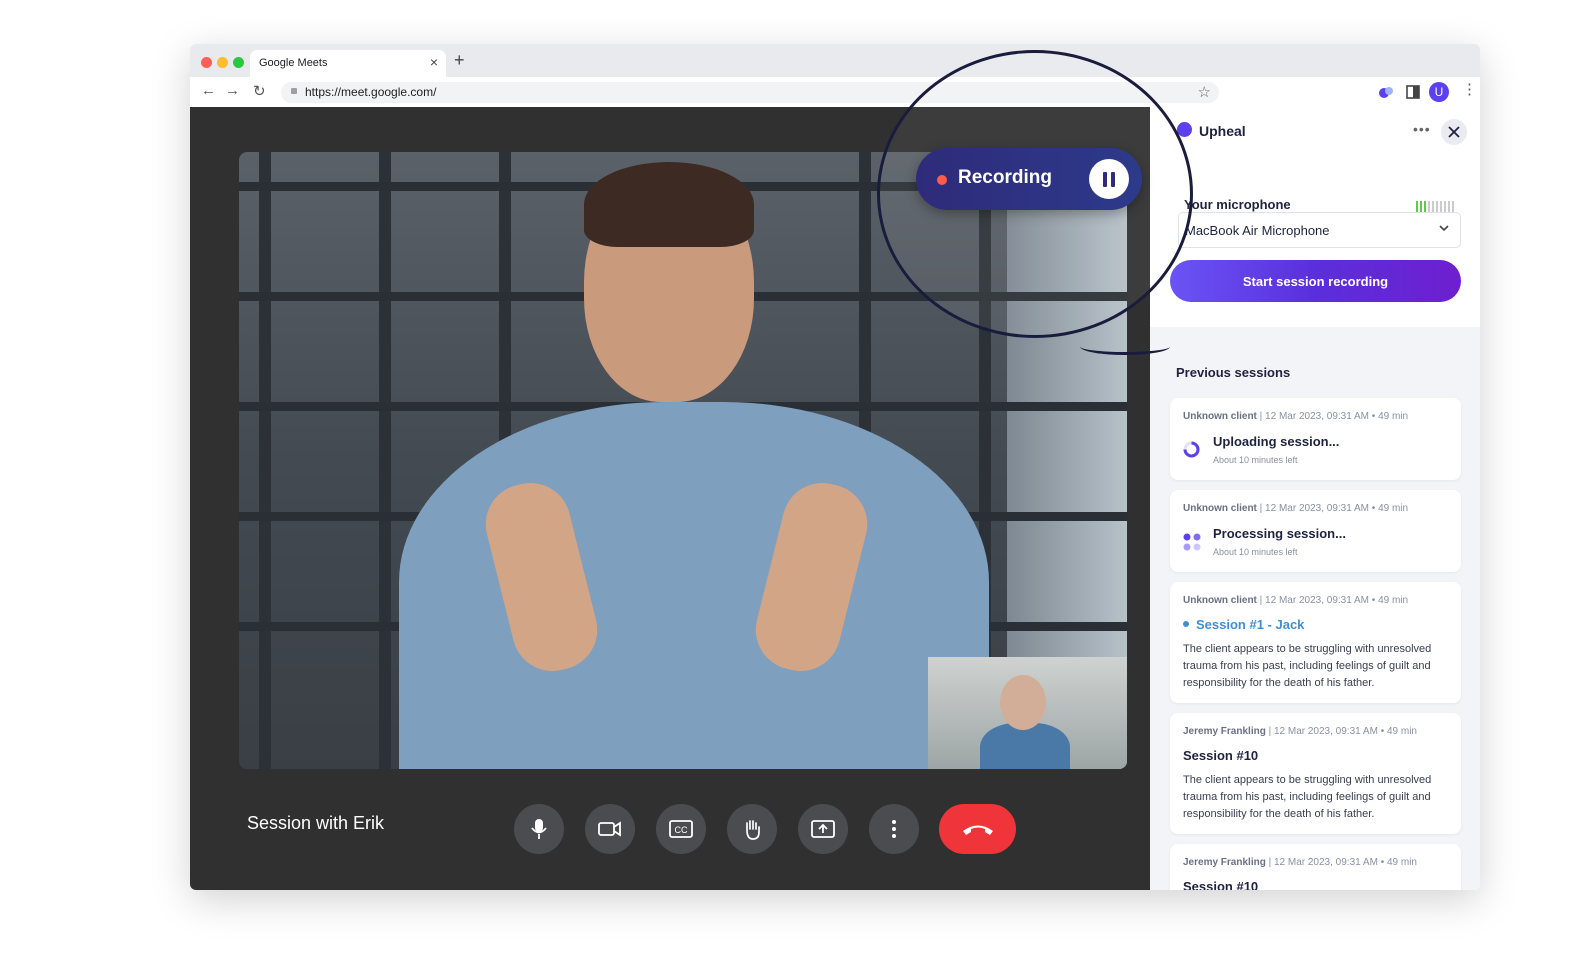 Image resolution: width=1579 pixels, height=953 pixels. I want to click on new-tab-icon: +, so click(459, 60).